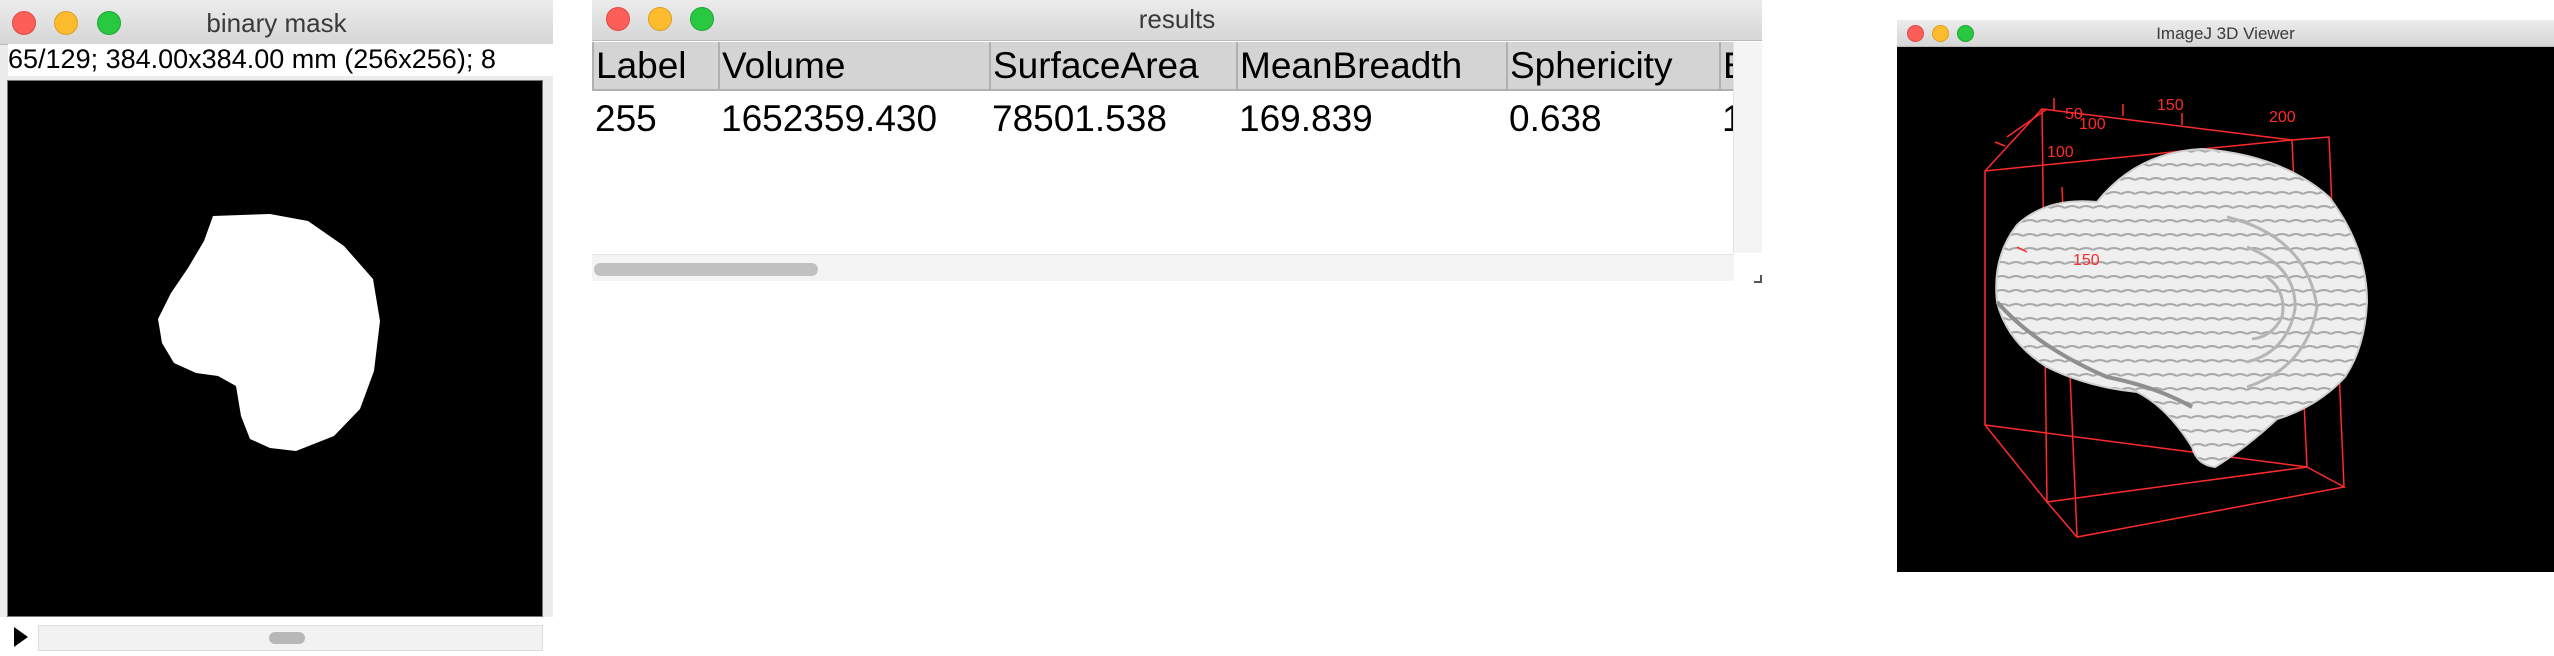 The height and width of the screenshot is (656, 2554). Describe the element at coordinates (269, 332) in the screenshot. I see `mask-region` at that location.